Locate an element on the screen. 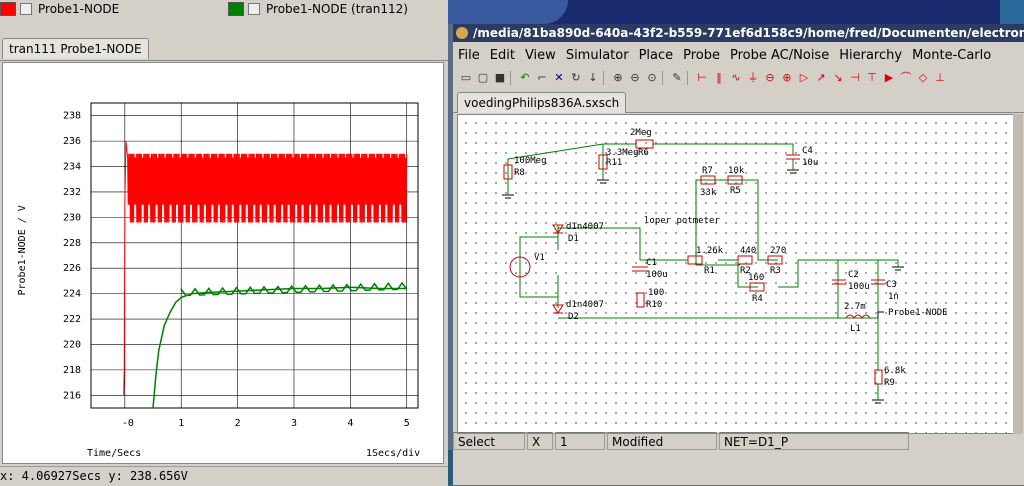  status-modified: Modified is located at coordinates (662, 441).